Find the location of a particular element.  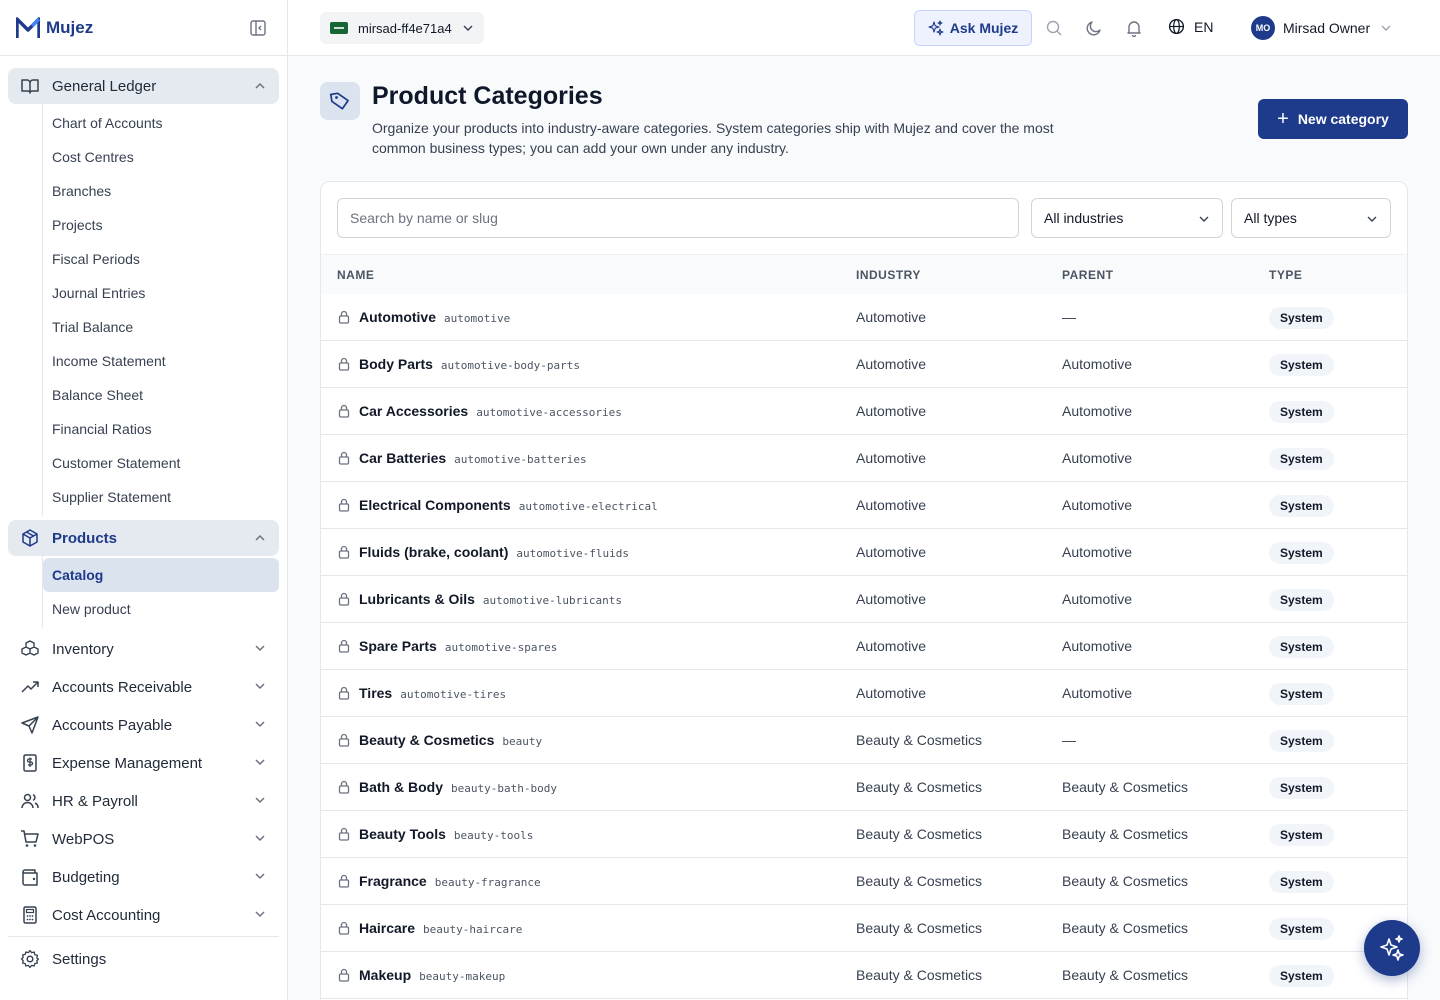

category-slug: beauty-fragrance is located at coordinates (487, 882).